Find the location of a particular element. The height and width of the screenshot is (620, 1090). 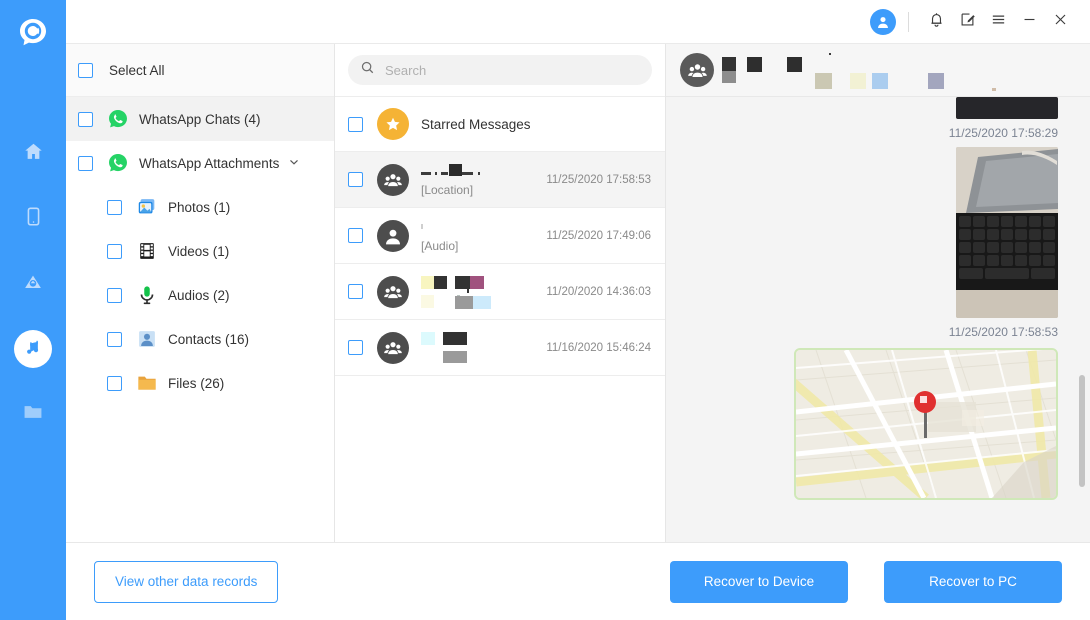

music-note-icon is located at coordinates (33, 349).